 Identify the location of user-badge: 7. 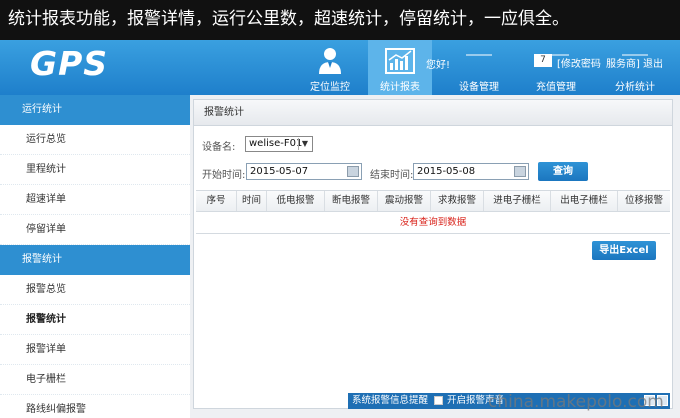
(543, 60).